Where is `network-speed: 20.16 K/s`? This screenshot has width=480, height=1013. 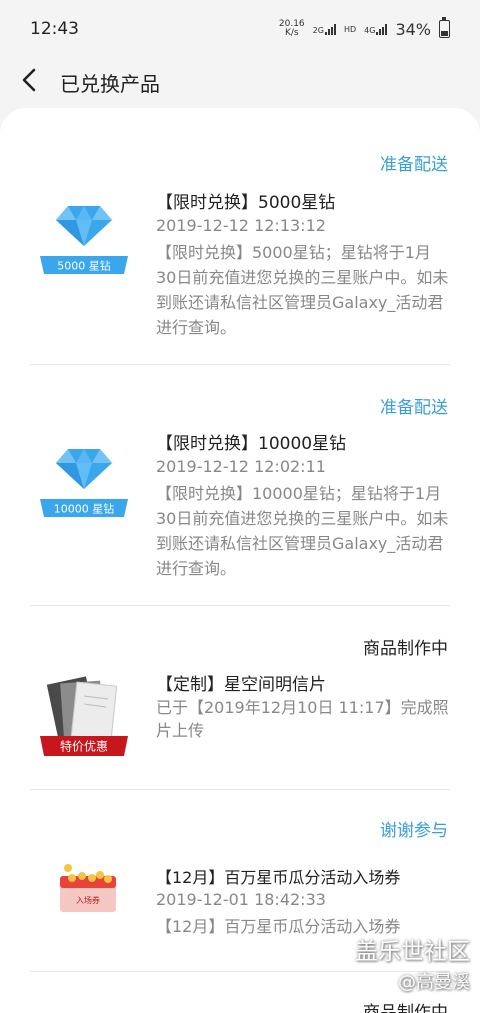
network-speed: 20.16 K/s is located at coordinates (292, 29).